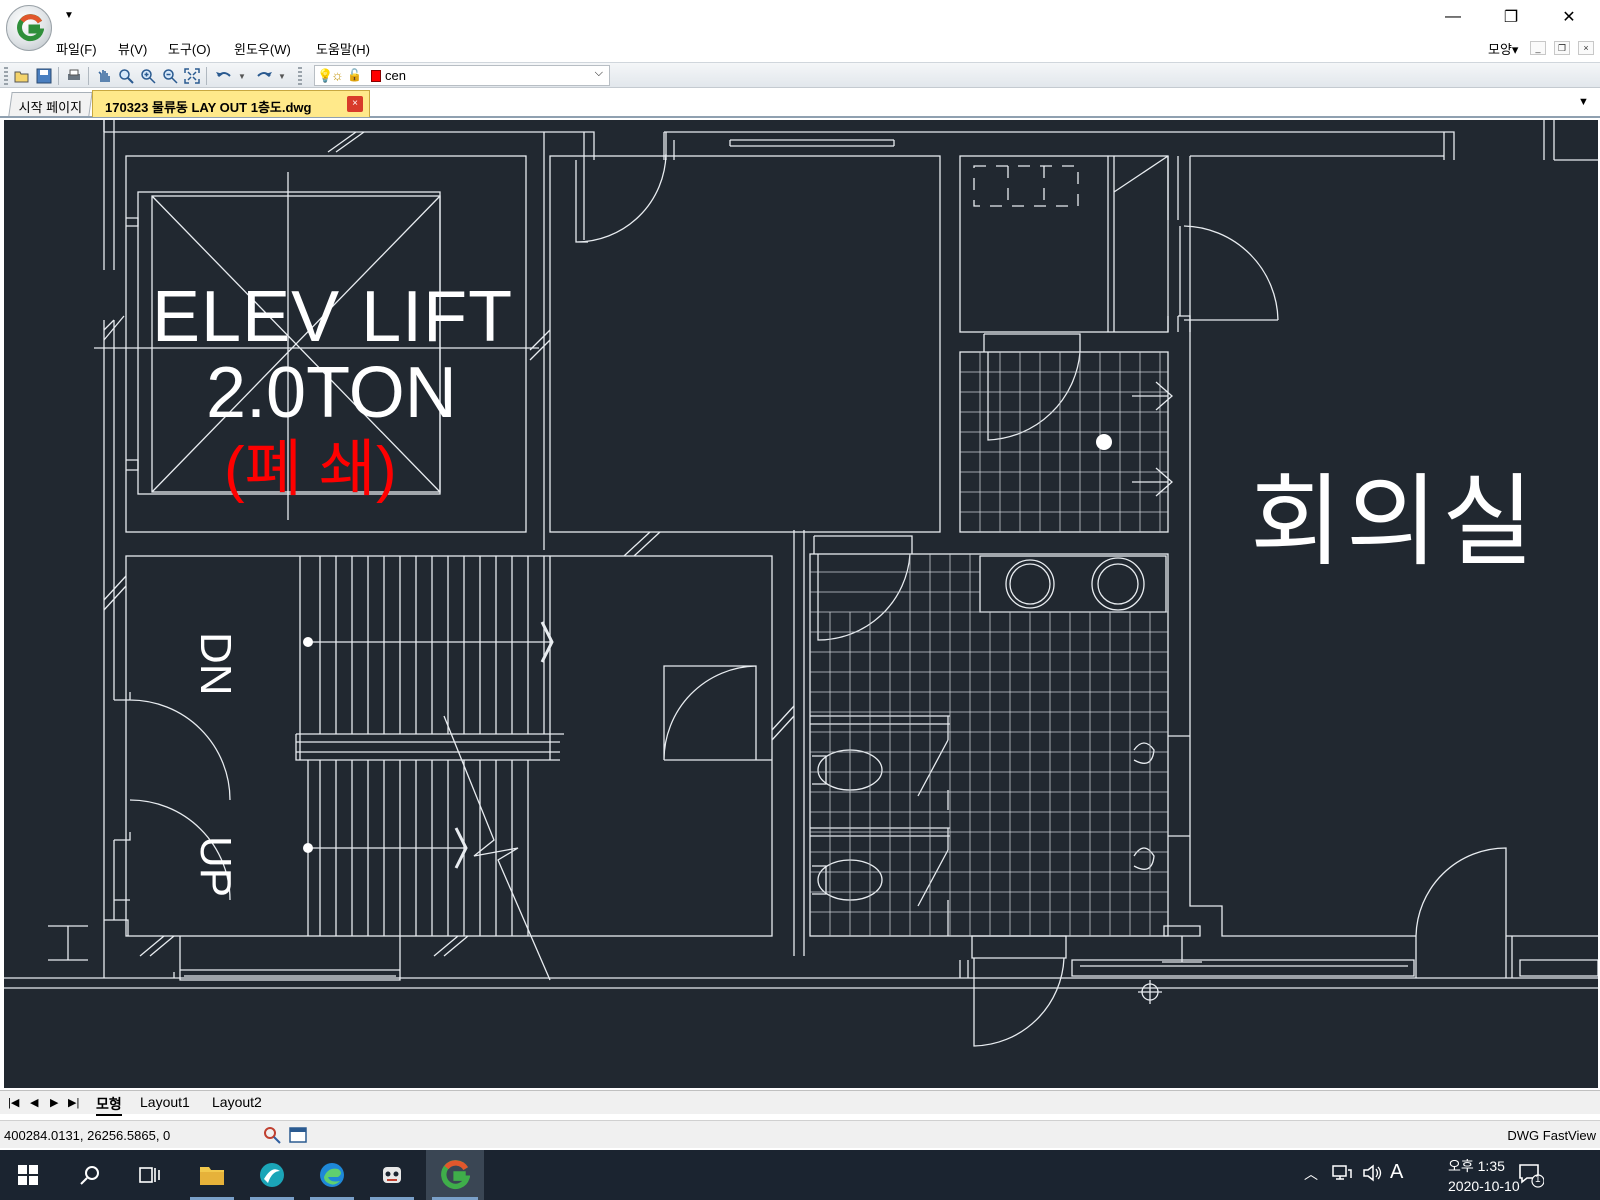 This screenshot has width=1600, height=1200. I want to click on zoom-icon, so click(126, 76).